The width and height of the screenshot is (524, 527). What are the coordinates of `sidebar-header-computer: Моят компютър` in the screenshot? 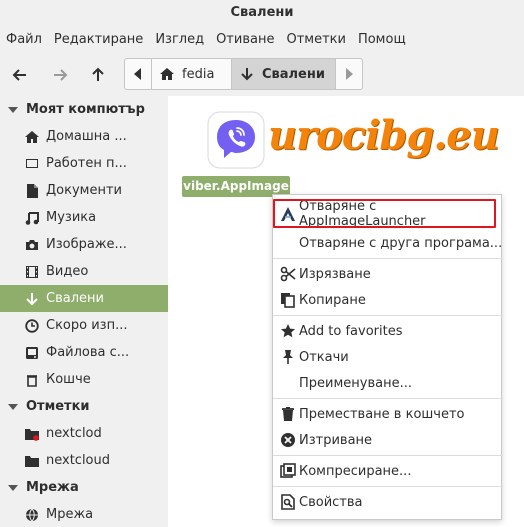 It's located at (84, 109).